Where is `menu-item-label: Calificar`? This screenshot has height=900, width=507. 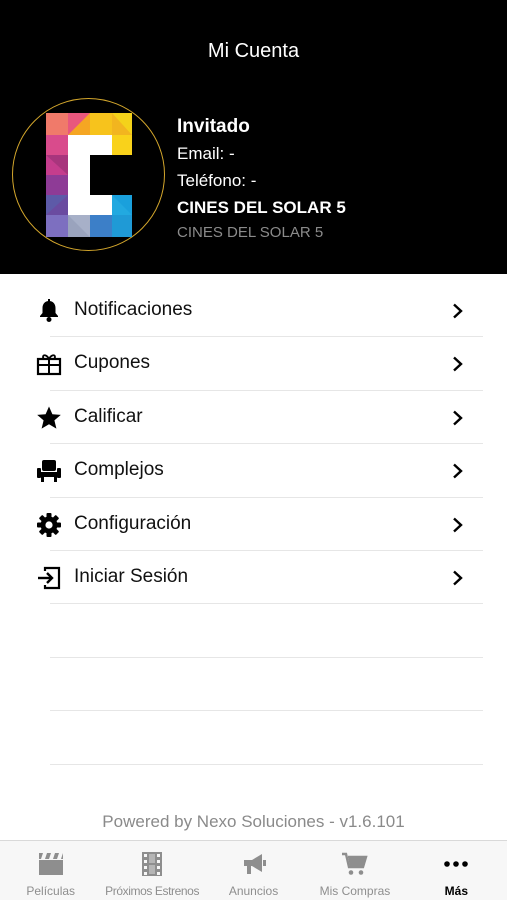 menu-item-label: Calificar is located at coordinates (108, 416).